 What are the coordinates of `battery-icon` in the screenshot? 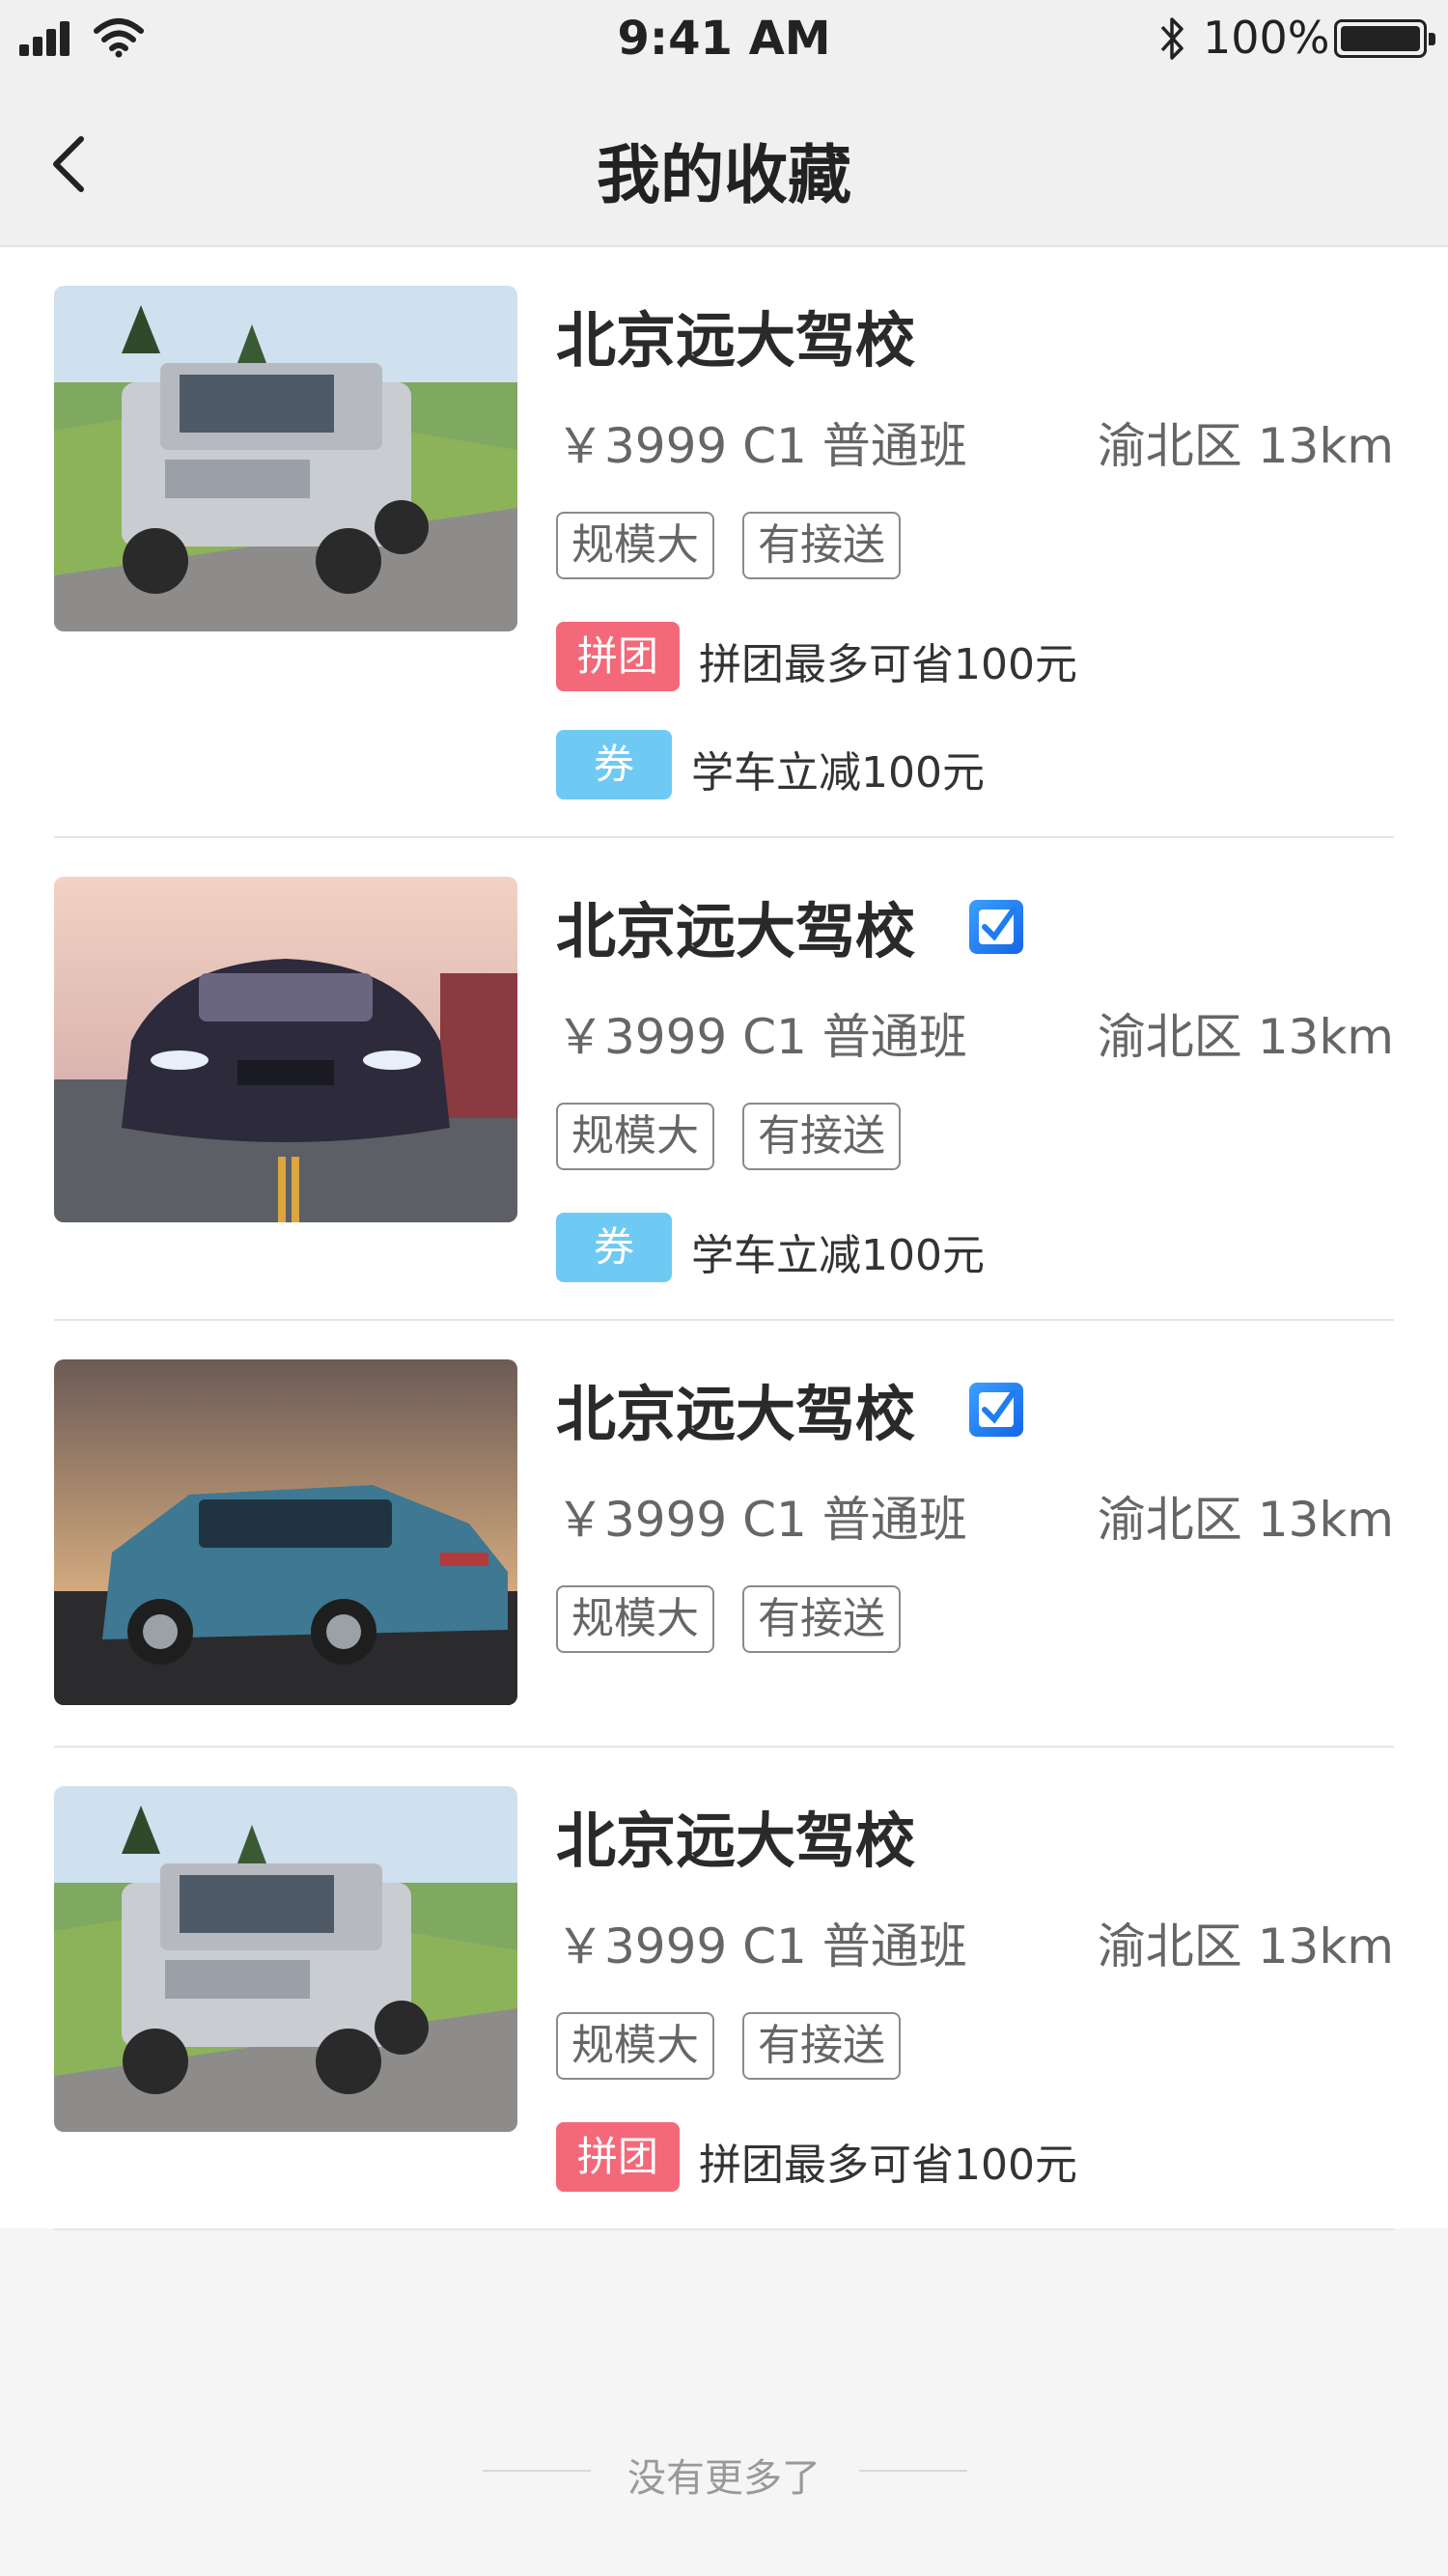 It's located at (1385, 39).